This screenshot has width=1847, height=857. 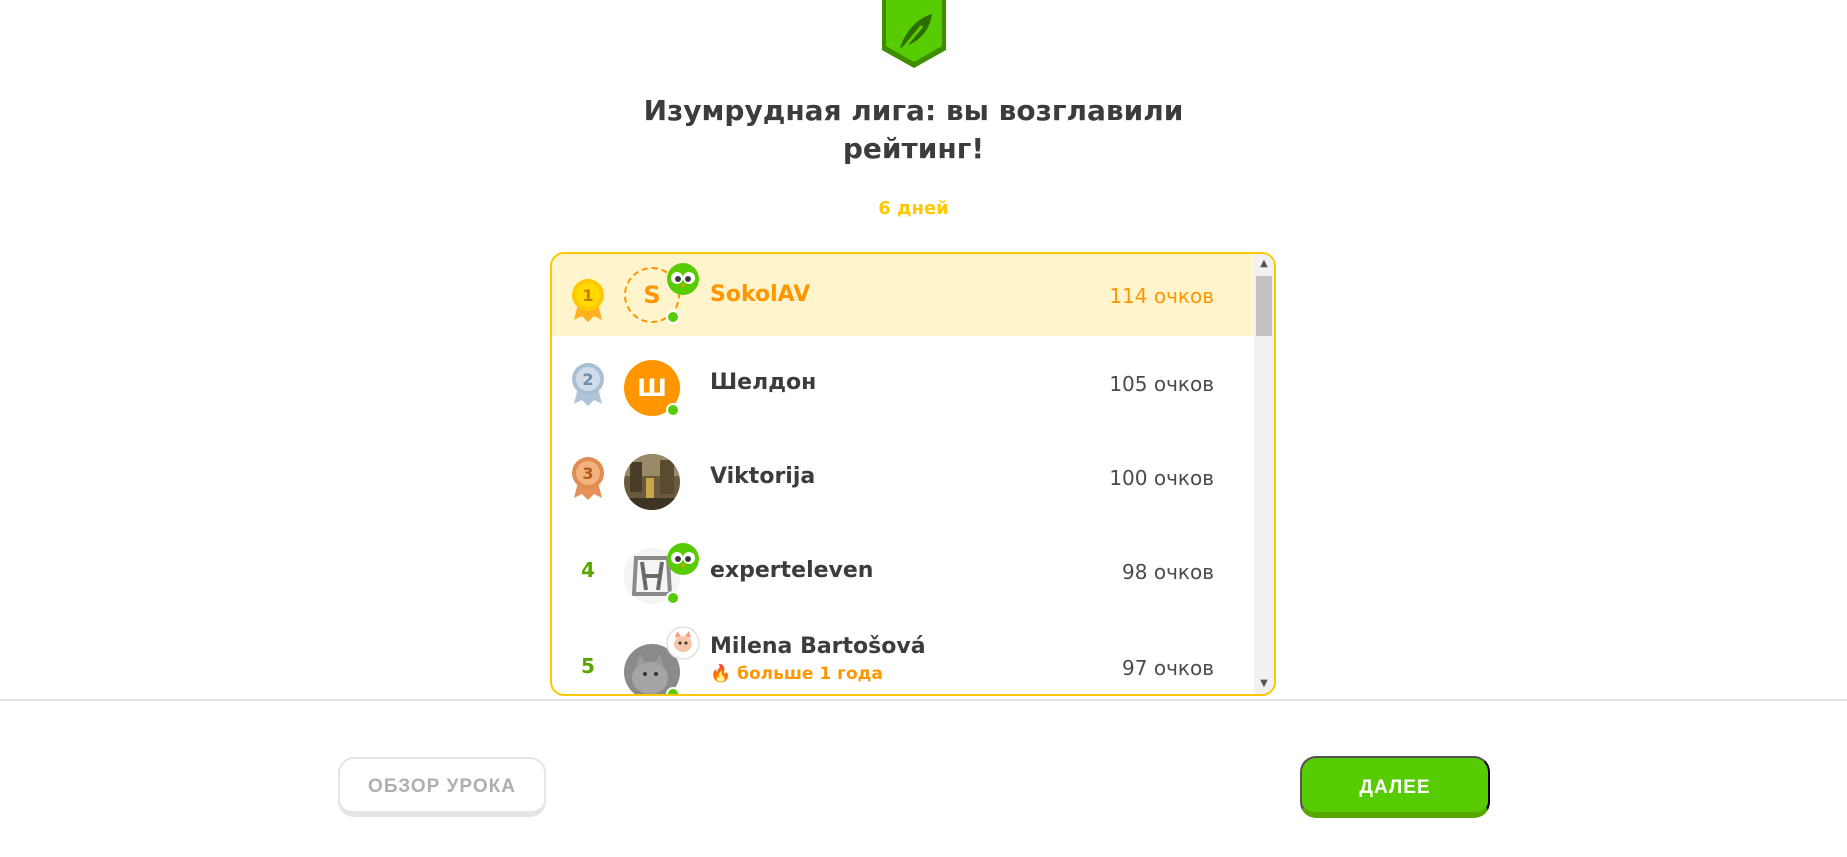 What do you see at coordinates (1264, 684) in the screenshot?
I see `scroll-down-arrow-icon: ▼` at bounding box center [1264, 684].